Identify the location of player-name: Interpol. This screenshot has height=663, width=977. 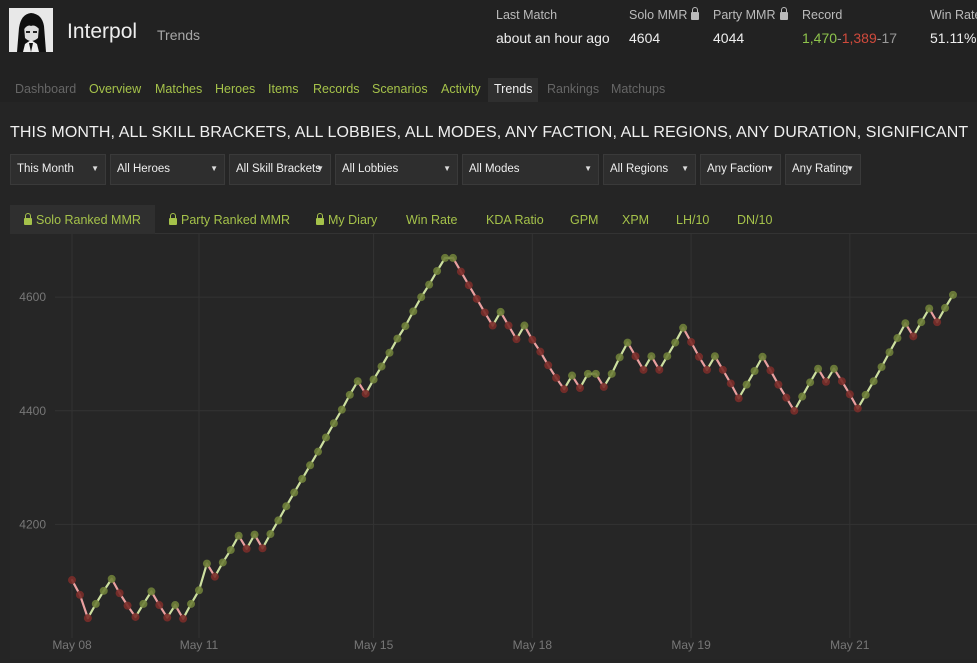
(102, 32).